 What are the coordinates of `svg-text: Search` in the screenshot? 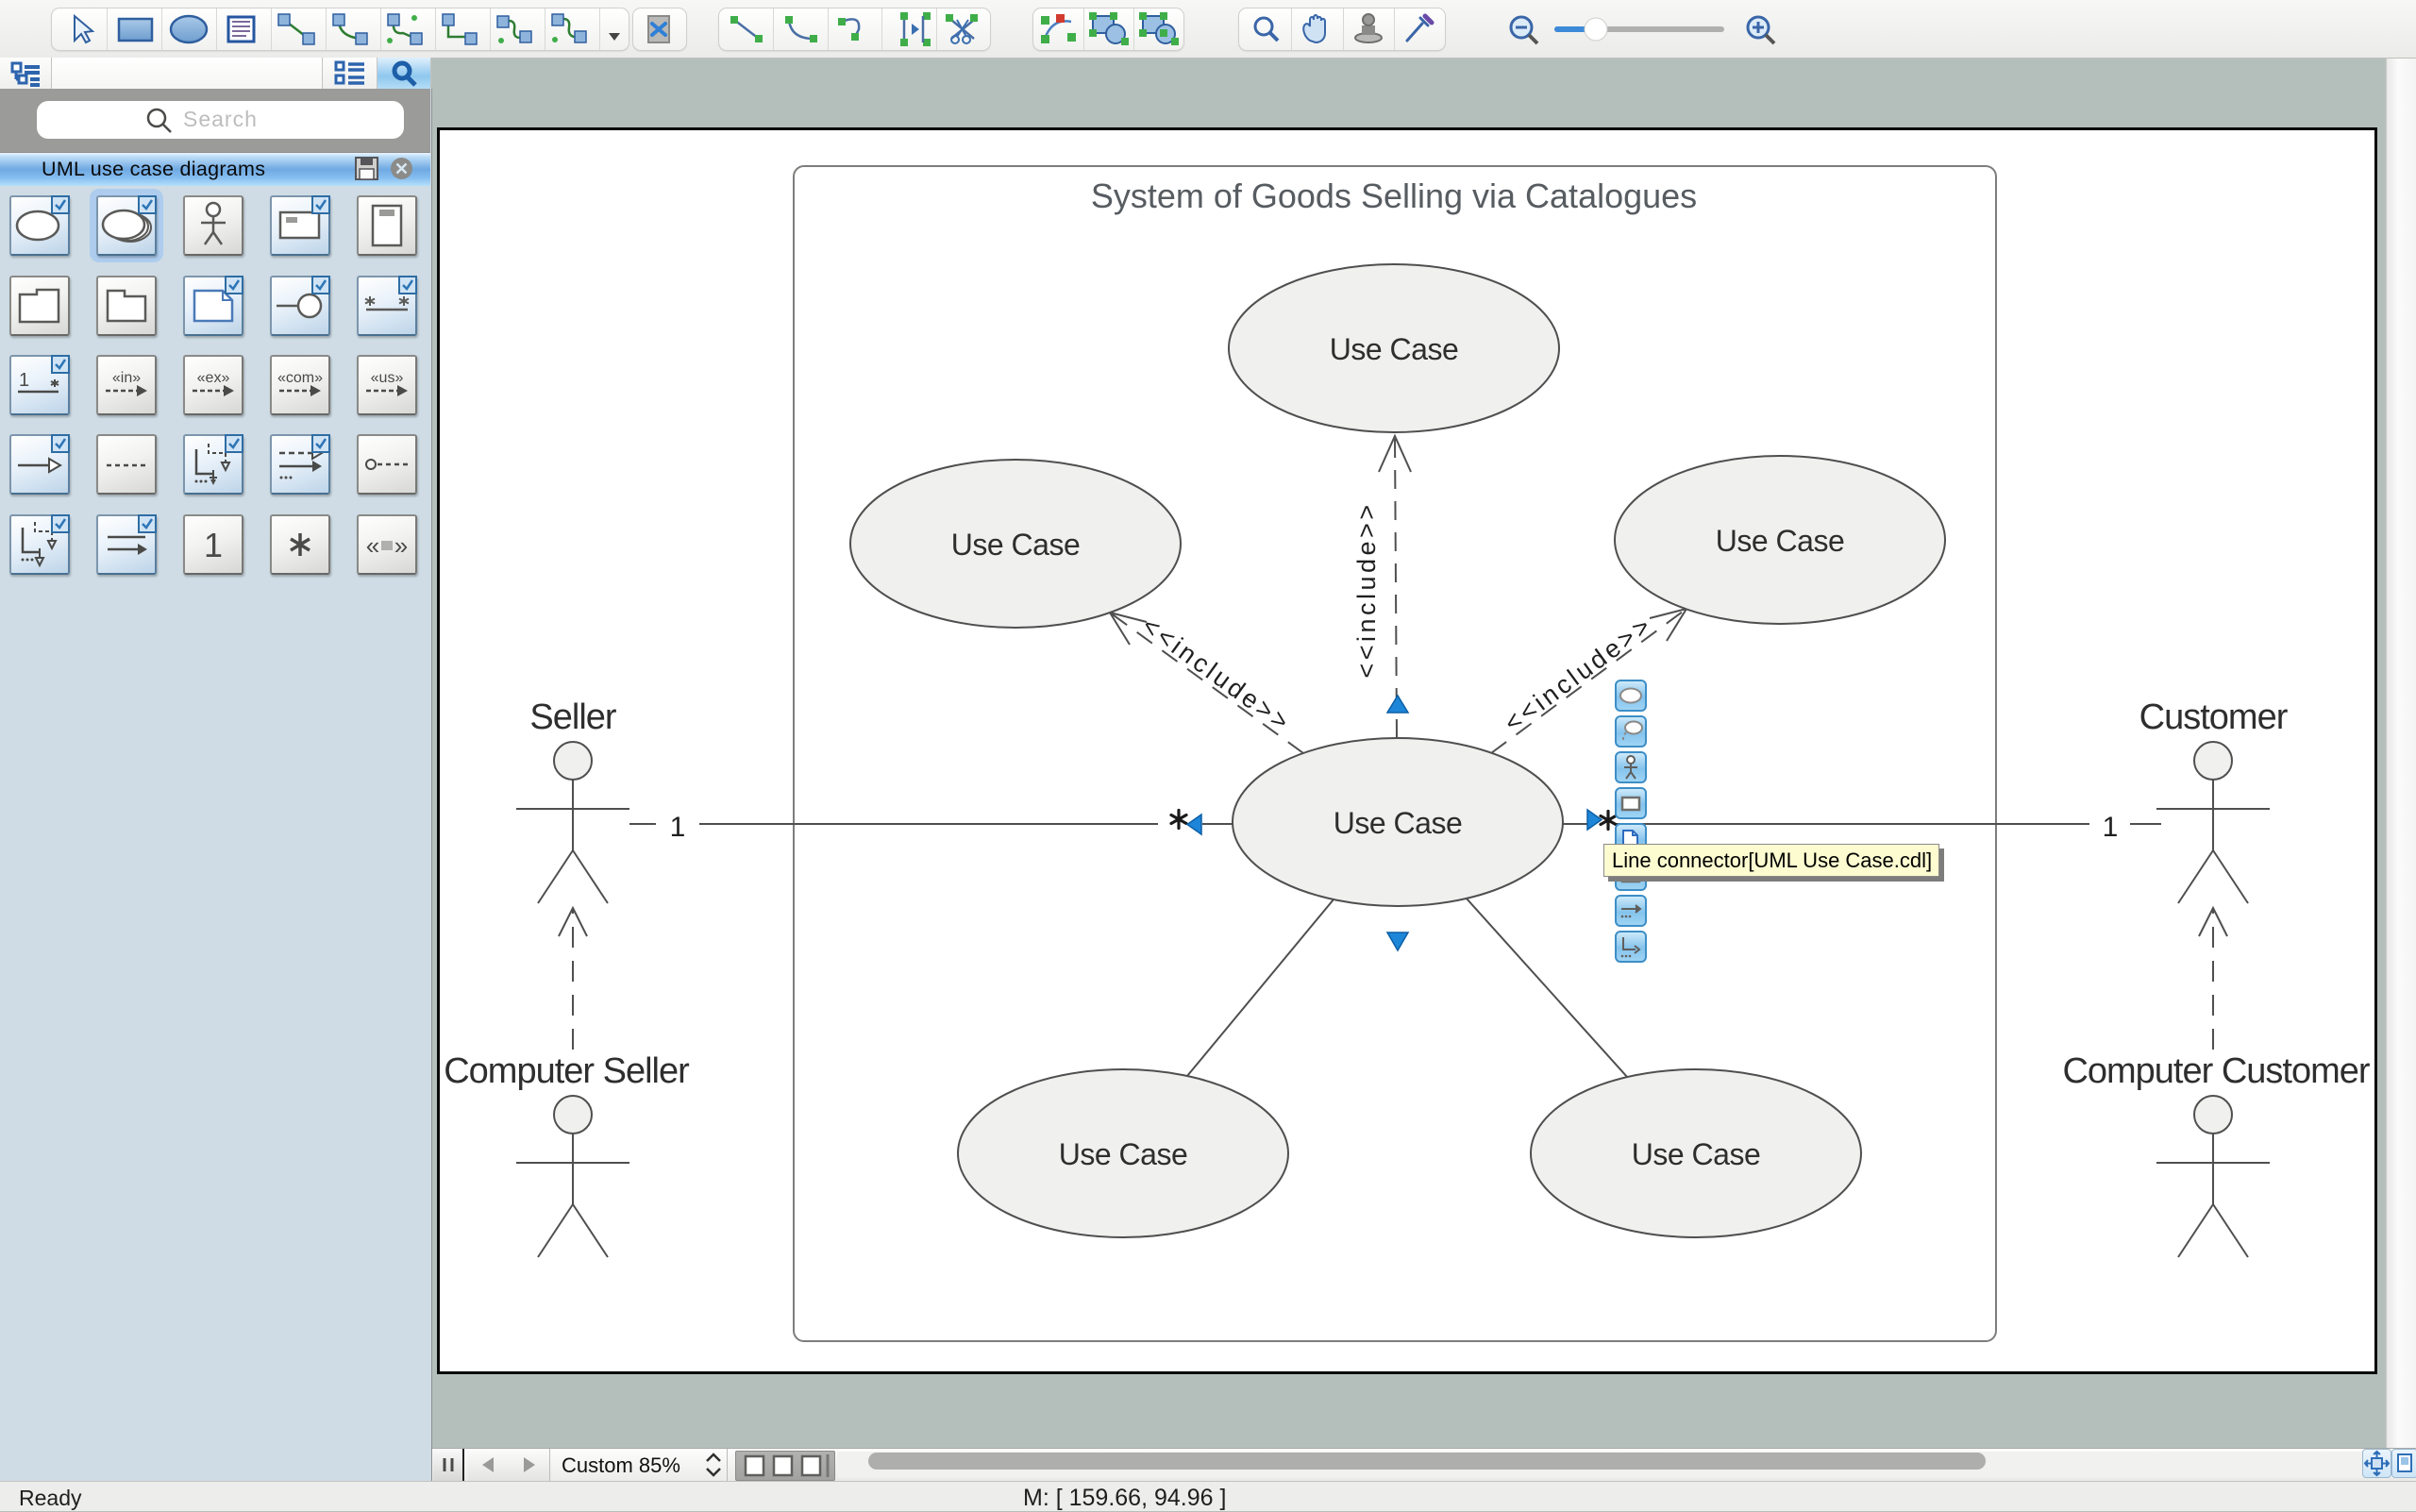 It's located at (220, 119).